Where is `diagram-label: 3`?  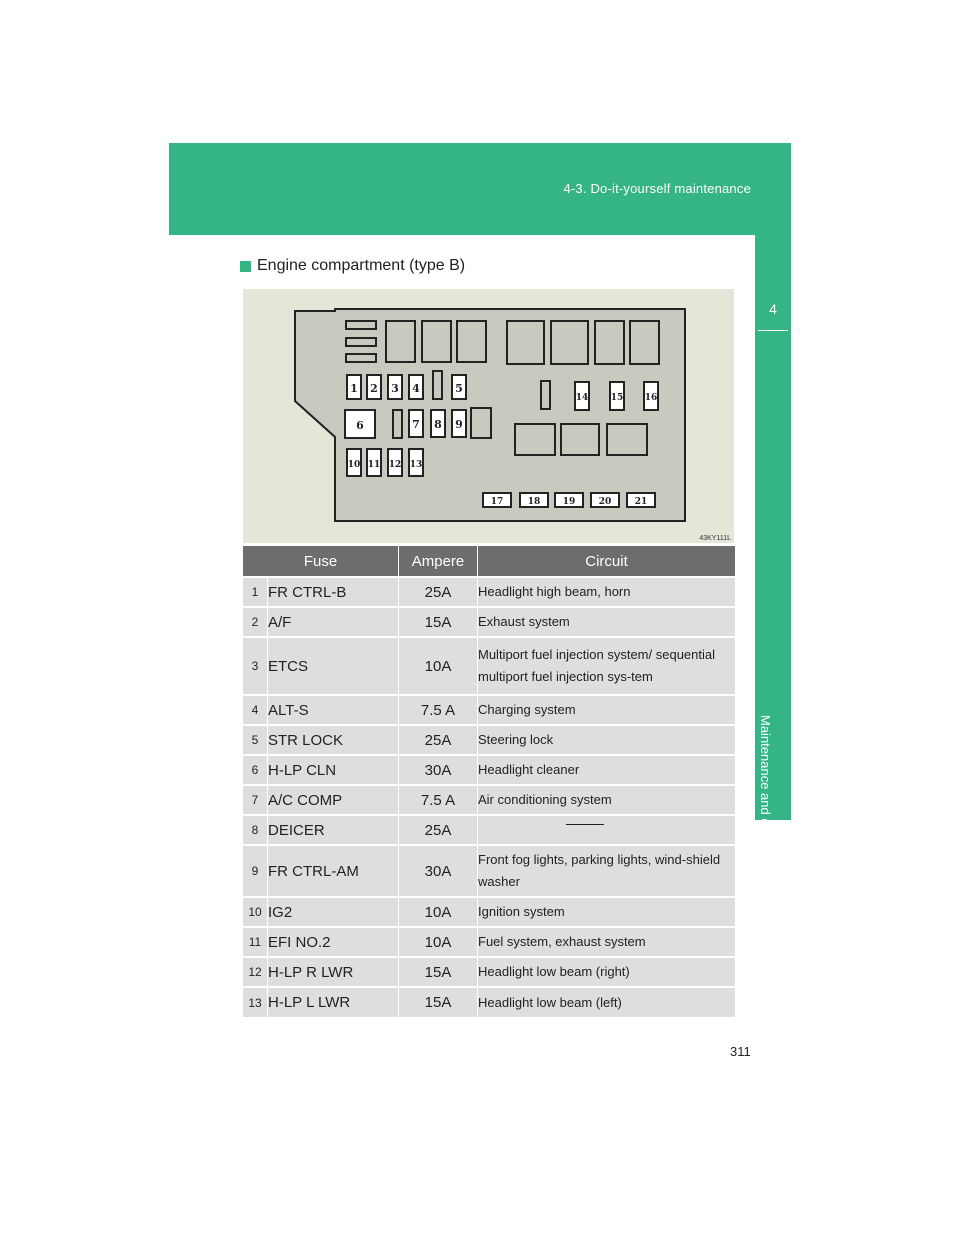 diagram-label: 3 is located at coordinates (395, 388).